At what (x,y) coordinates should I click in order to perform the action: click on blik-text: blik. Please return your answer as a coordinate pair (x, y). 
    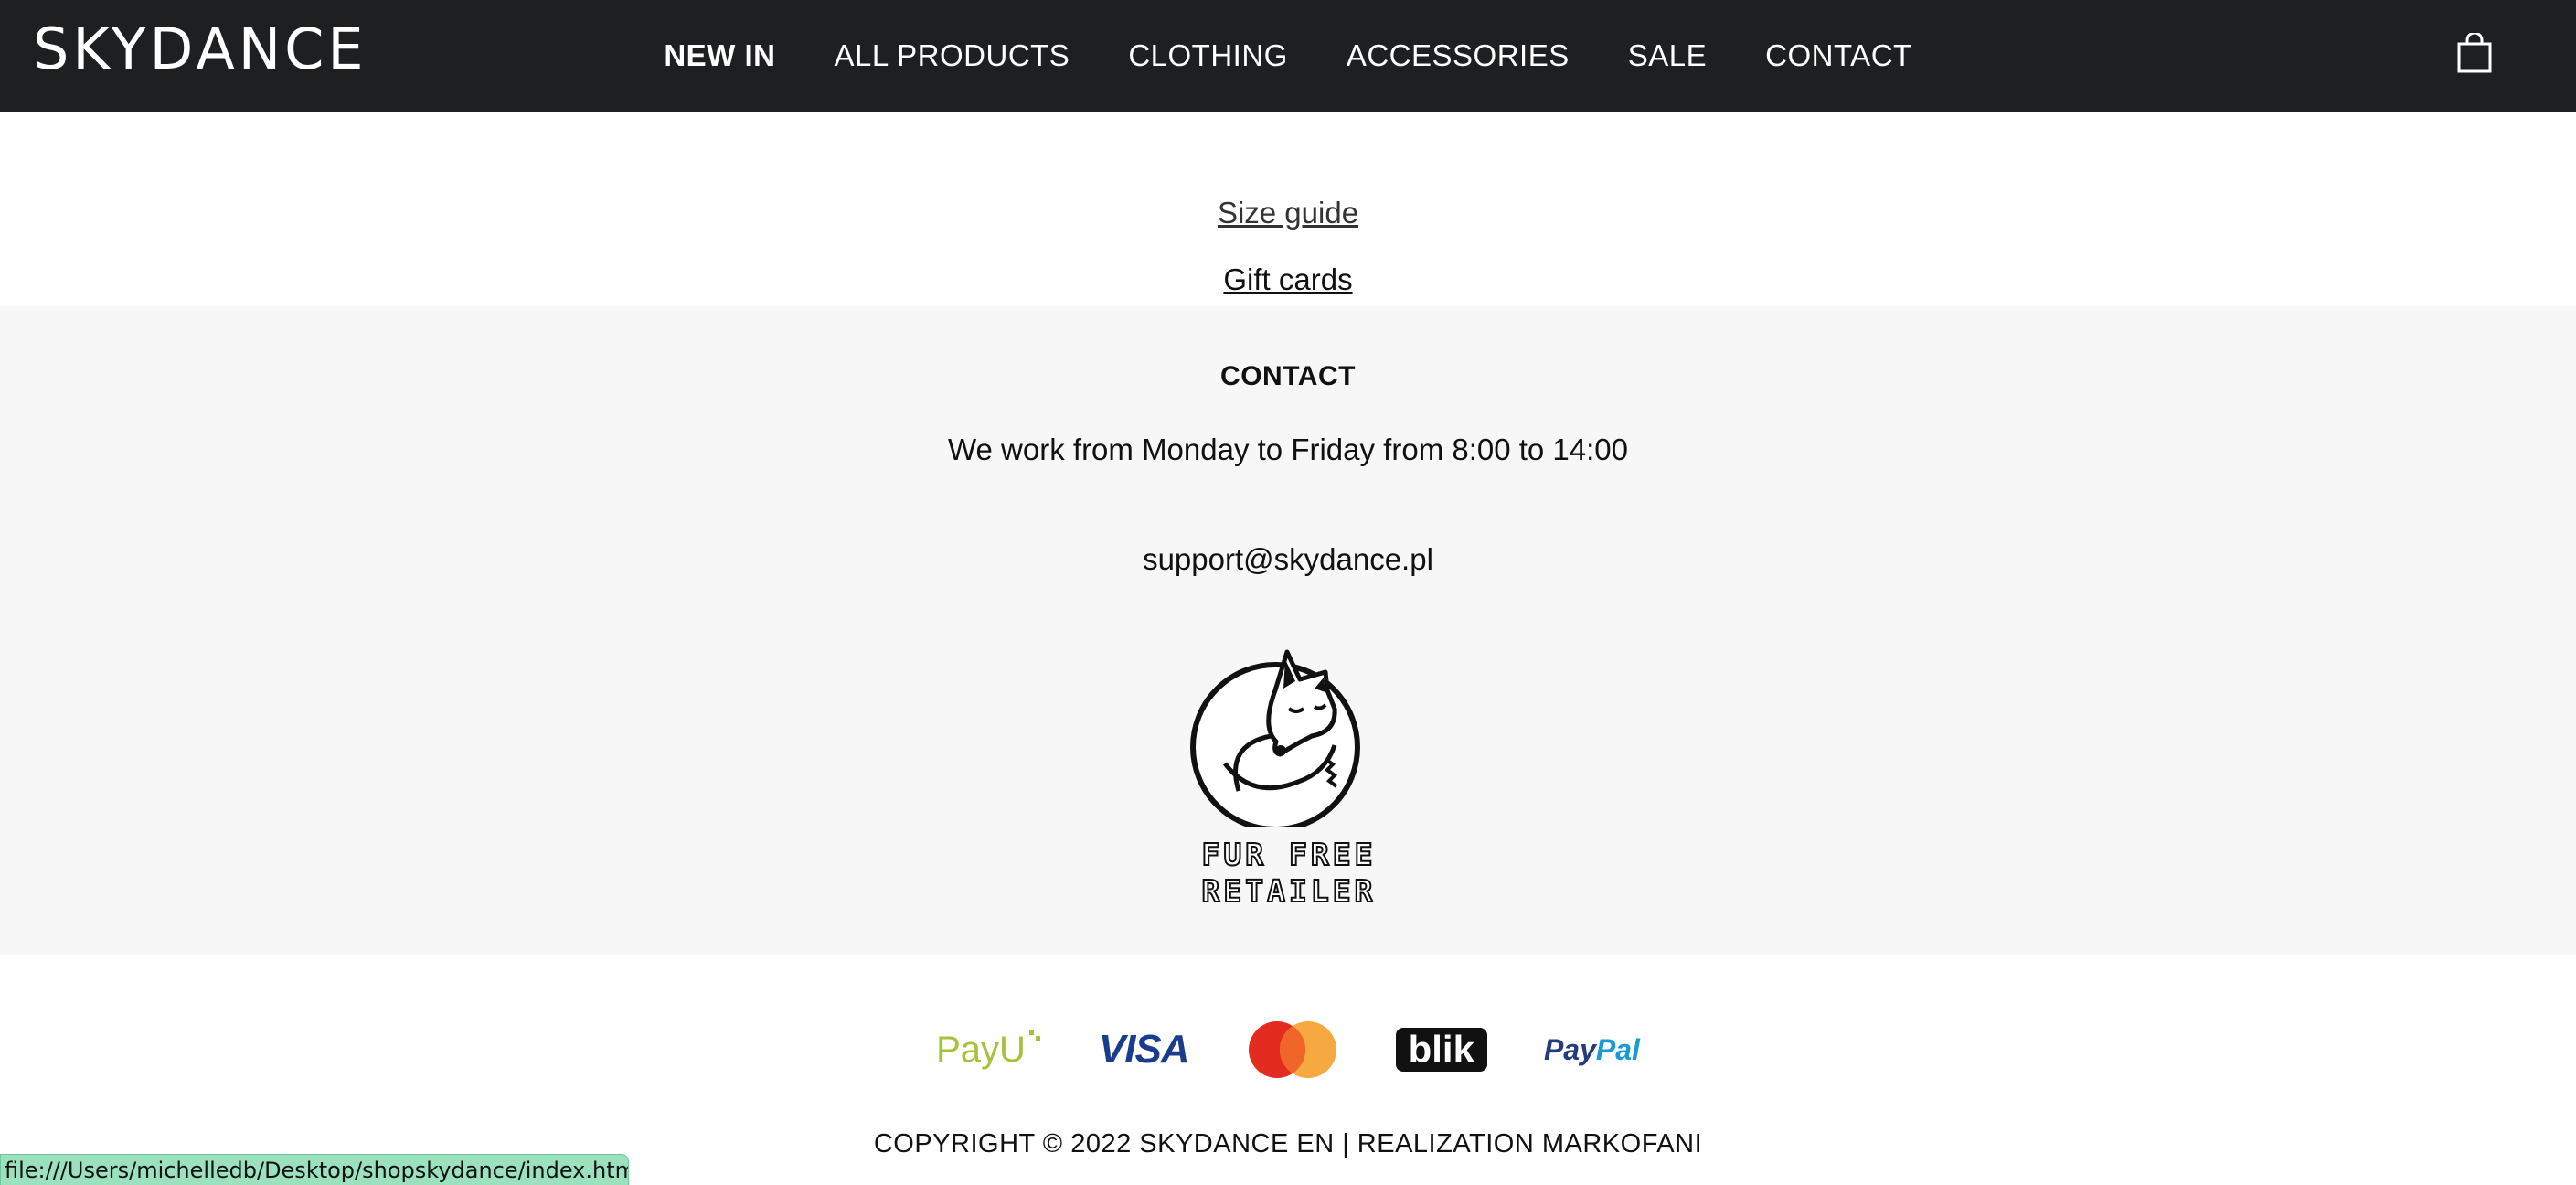
    Looking at the image, I should click on (1441, 1050).